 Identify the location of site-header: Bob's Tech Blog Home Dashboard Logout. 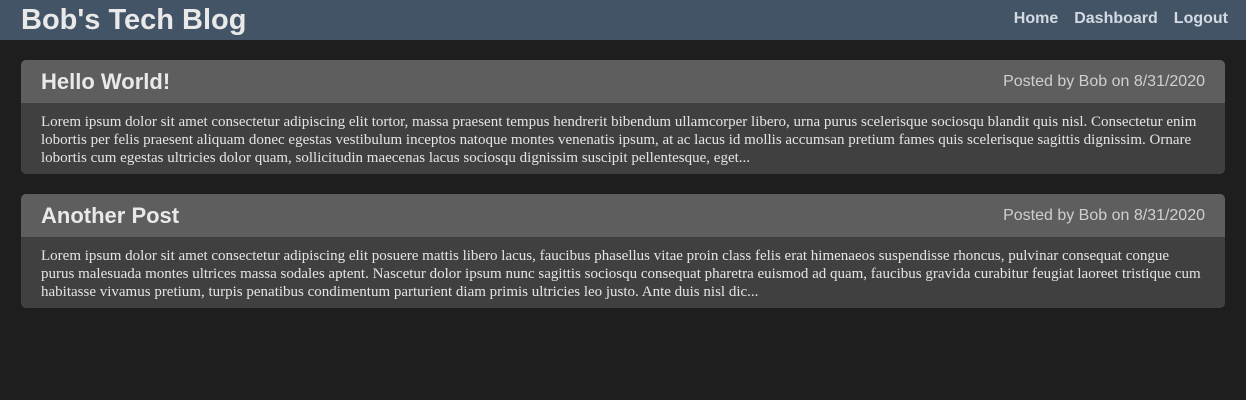
(623, 20).